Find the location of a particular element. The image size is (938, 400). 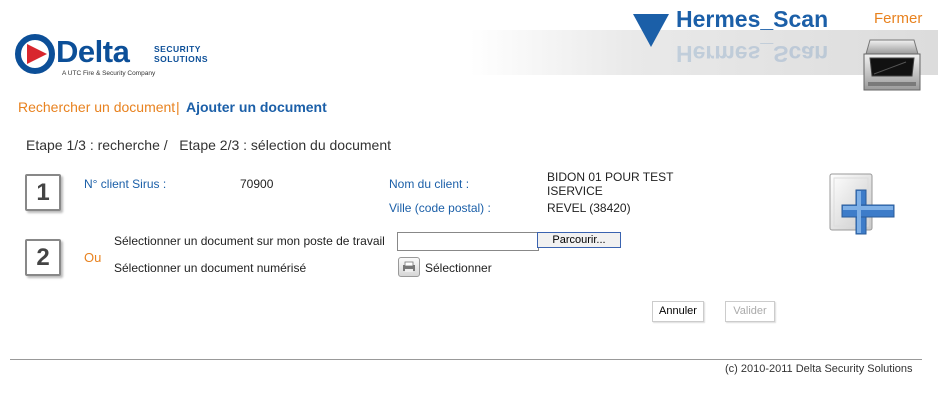

tab-search-document: Rechercher un document is located at coordinates (96, 107).